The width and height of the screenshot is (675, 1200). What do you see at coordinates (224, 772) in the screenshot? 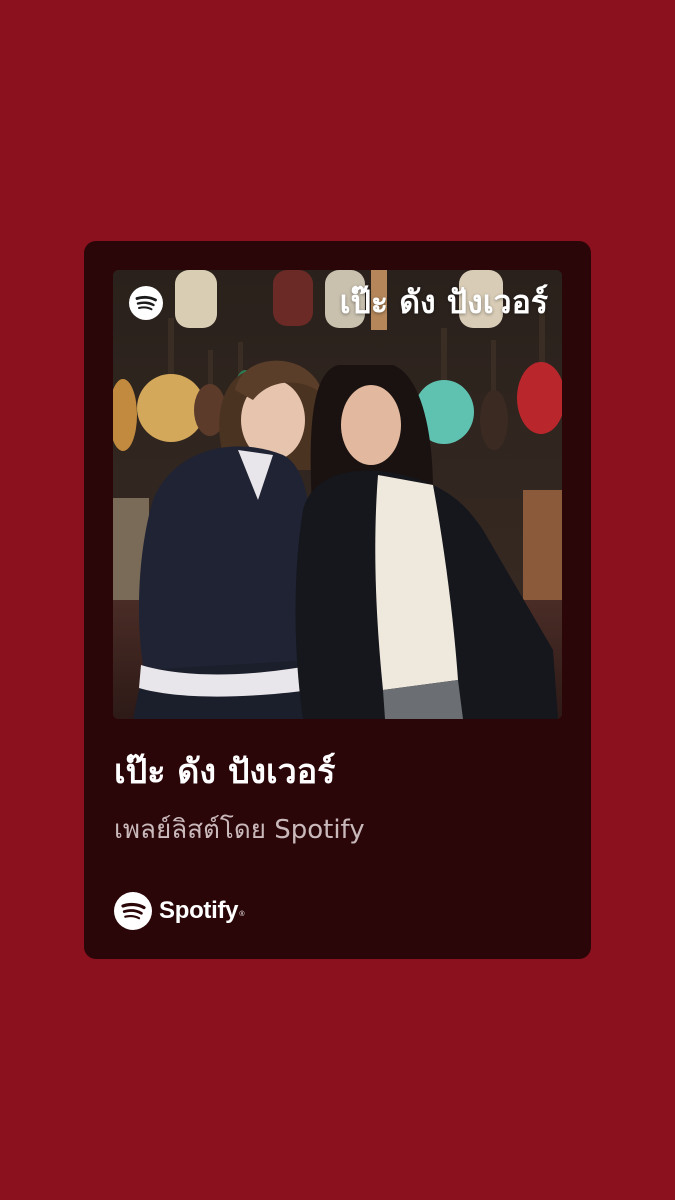
I see `playlist-title: เป๊ะ ดัง ปังเวอร์` at bounding box center [224, 772].